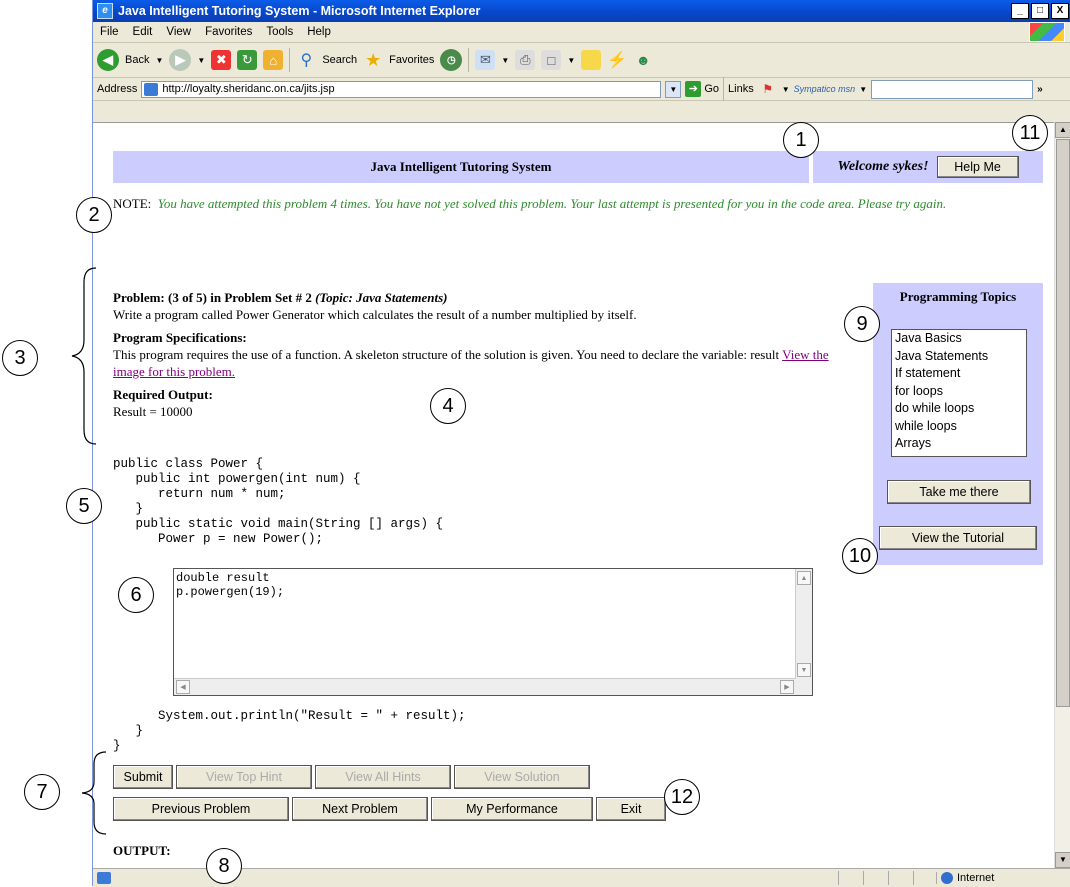  Describe the element at coordinates (1060, 11) in the screenshot. I see `close-button: X` at that location.